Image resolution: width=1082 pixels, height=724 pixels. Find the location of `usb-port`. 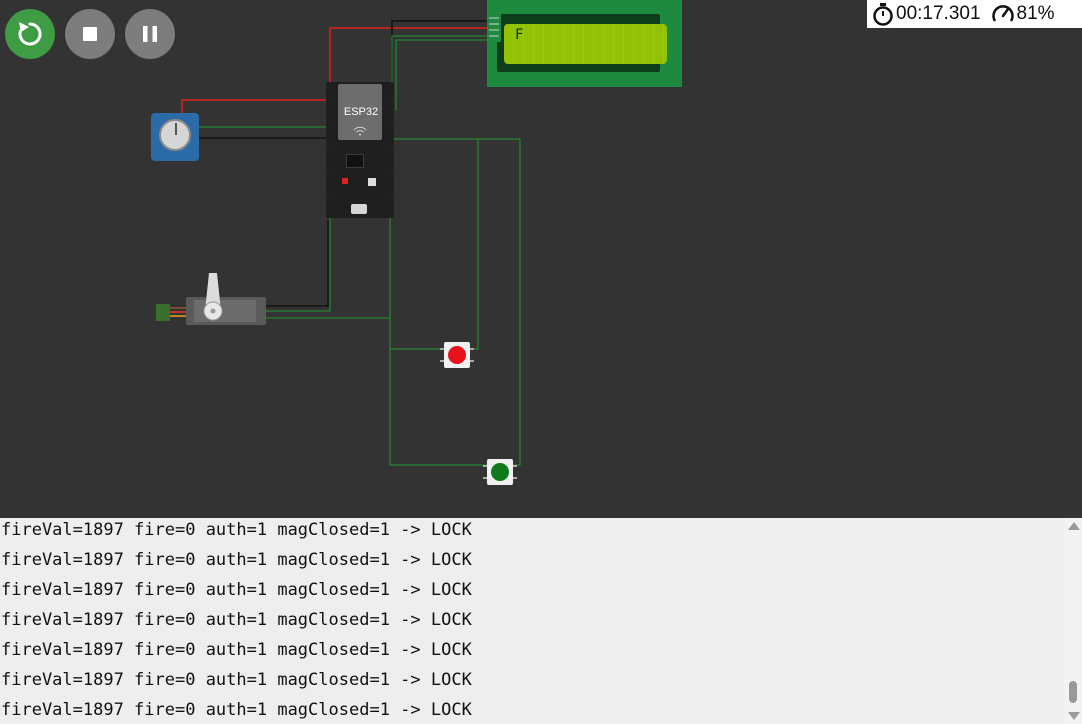

usb-port is located at coordinates (359, 209).